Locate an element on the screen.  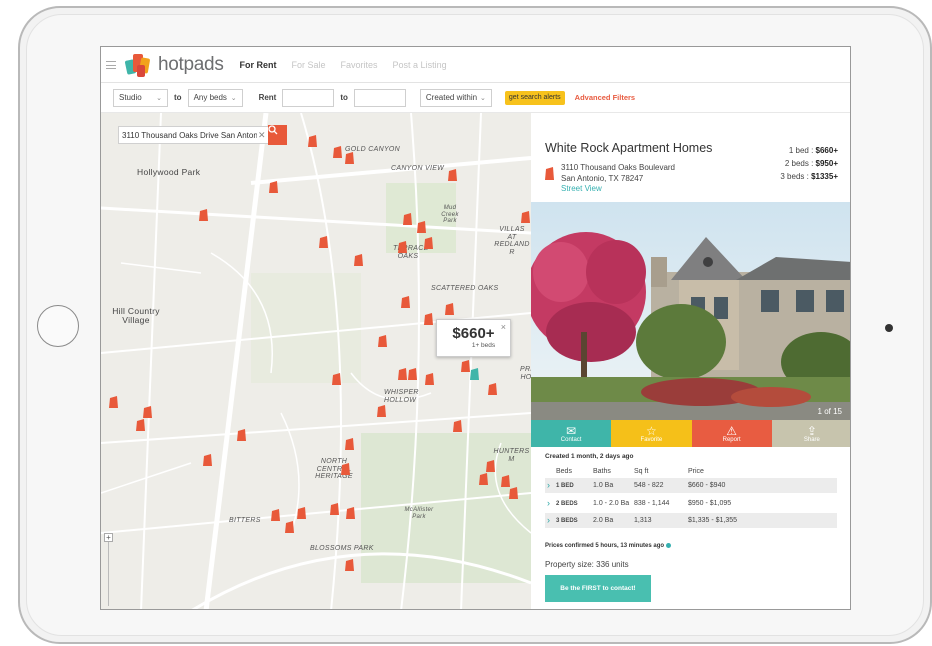
advanced-filters-link: Advanced Filters is located at coordinates (605, 97).